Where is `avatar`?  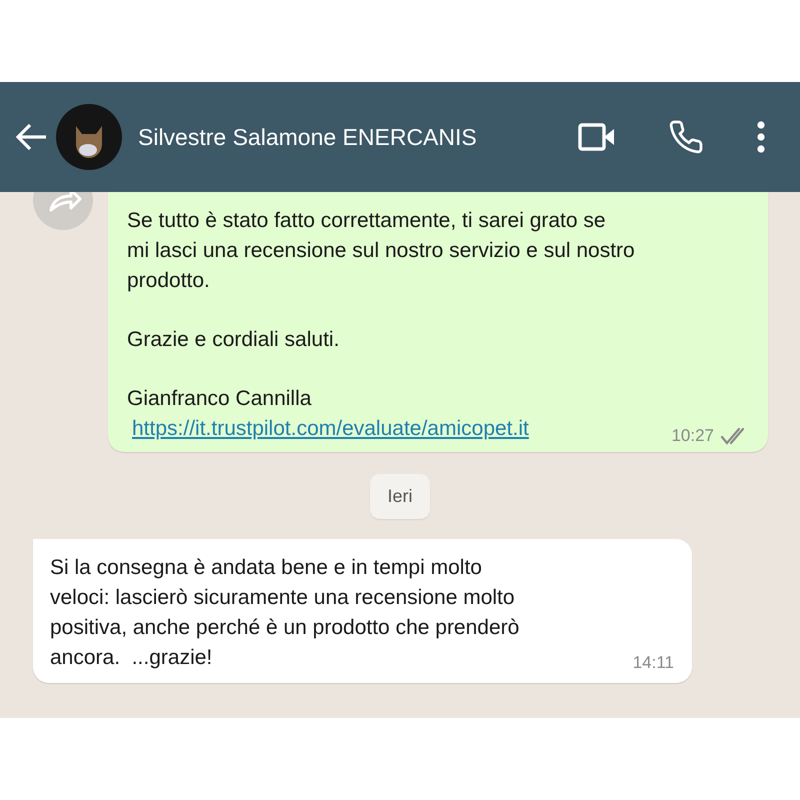 avatar is located at coordinates (89, 137).